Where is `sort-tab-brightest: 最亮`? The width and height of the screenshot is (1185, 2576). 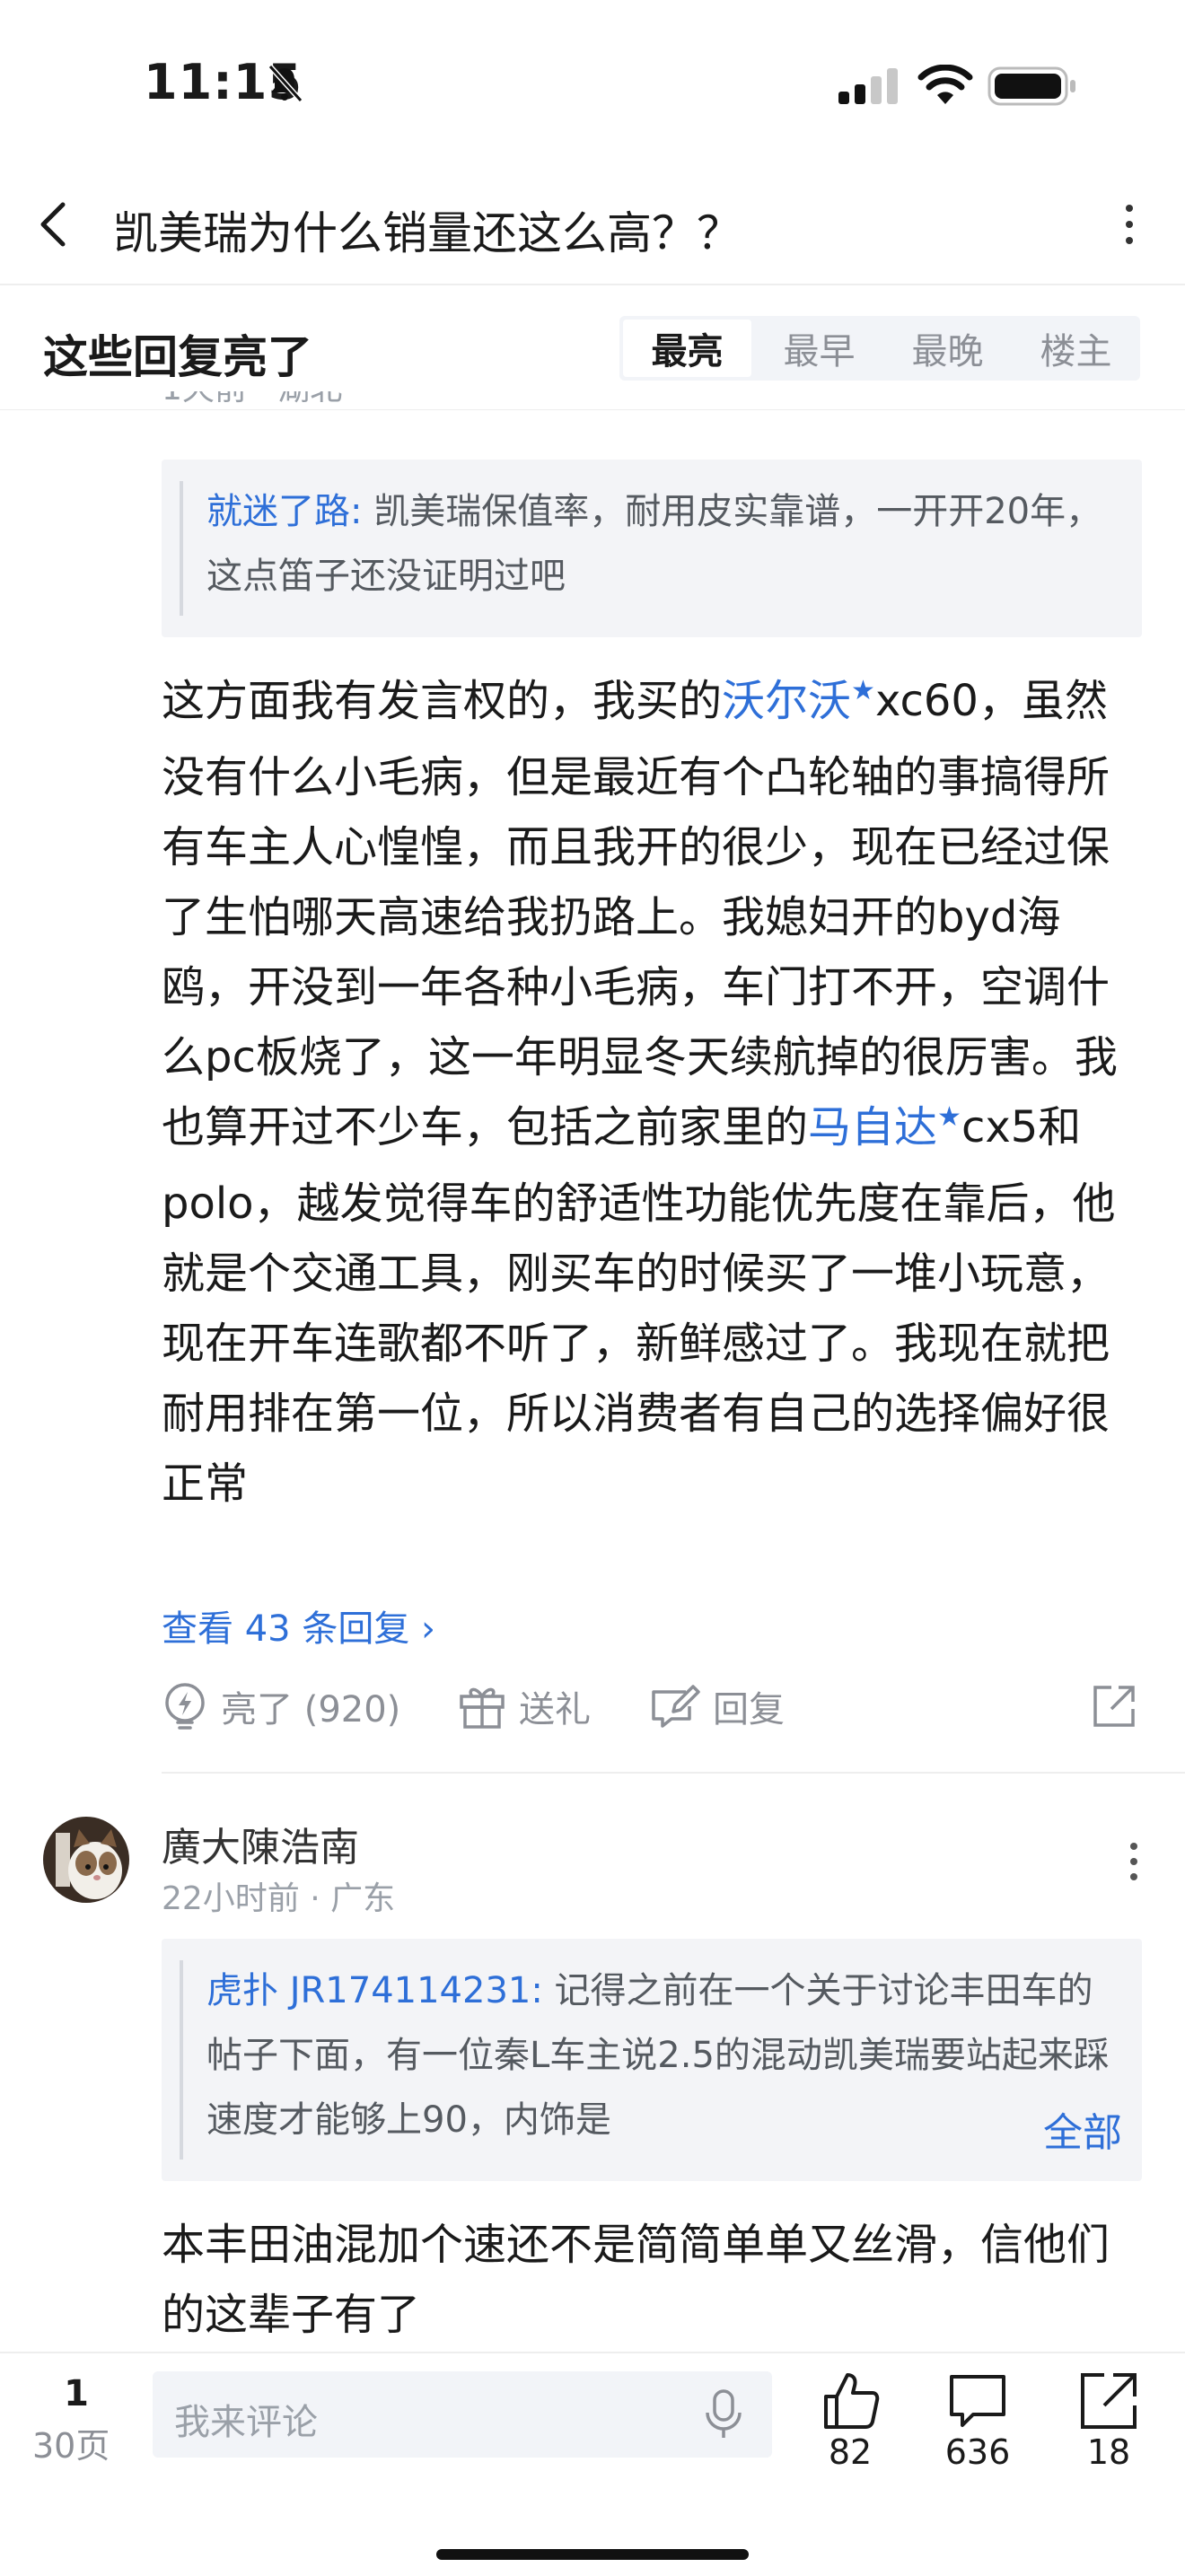 sort-tab-brightest: 最亮 is located at coordinates (687, 348).